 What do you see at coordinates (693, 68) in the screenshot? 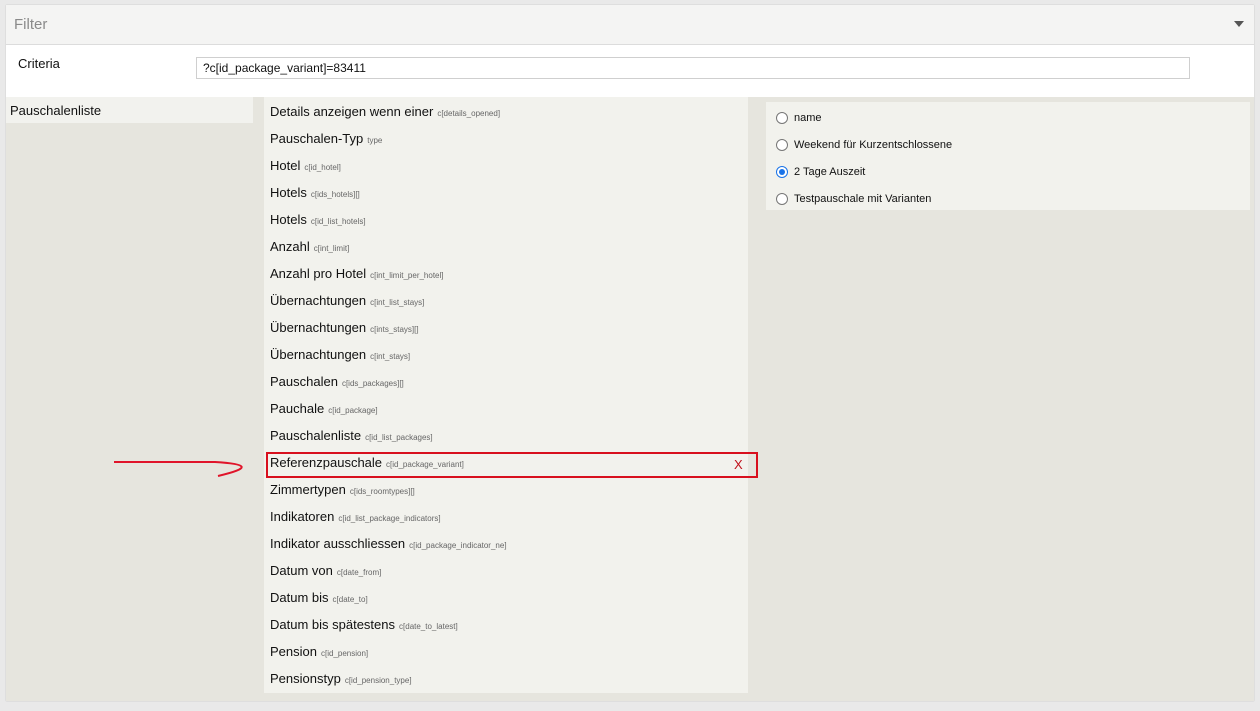
I see `criteria-input` at bounding box center [693, 68].